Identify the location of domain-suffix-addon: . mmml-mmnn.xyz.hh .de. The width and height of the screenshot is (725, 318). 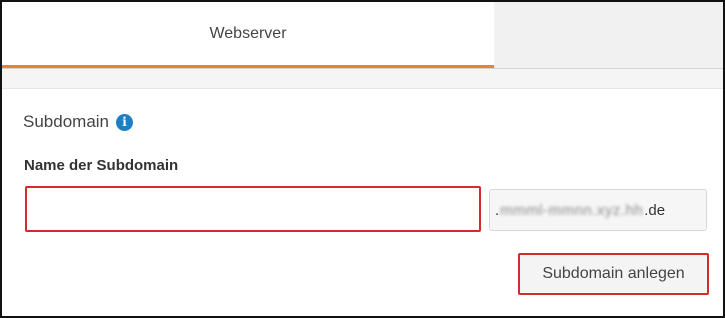
(598, 210).